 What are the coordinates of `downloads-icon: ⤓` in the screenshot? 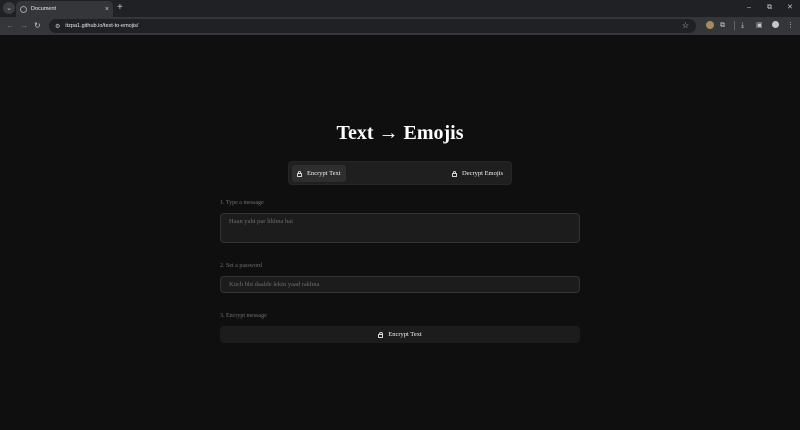 It's located at (742, 26).